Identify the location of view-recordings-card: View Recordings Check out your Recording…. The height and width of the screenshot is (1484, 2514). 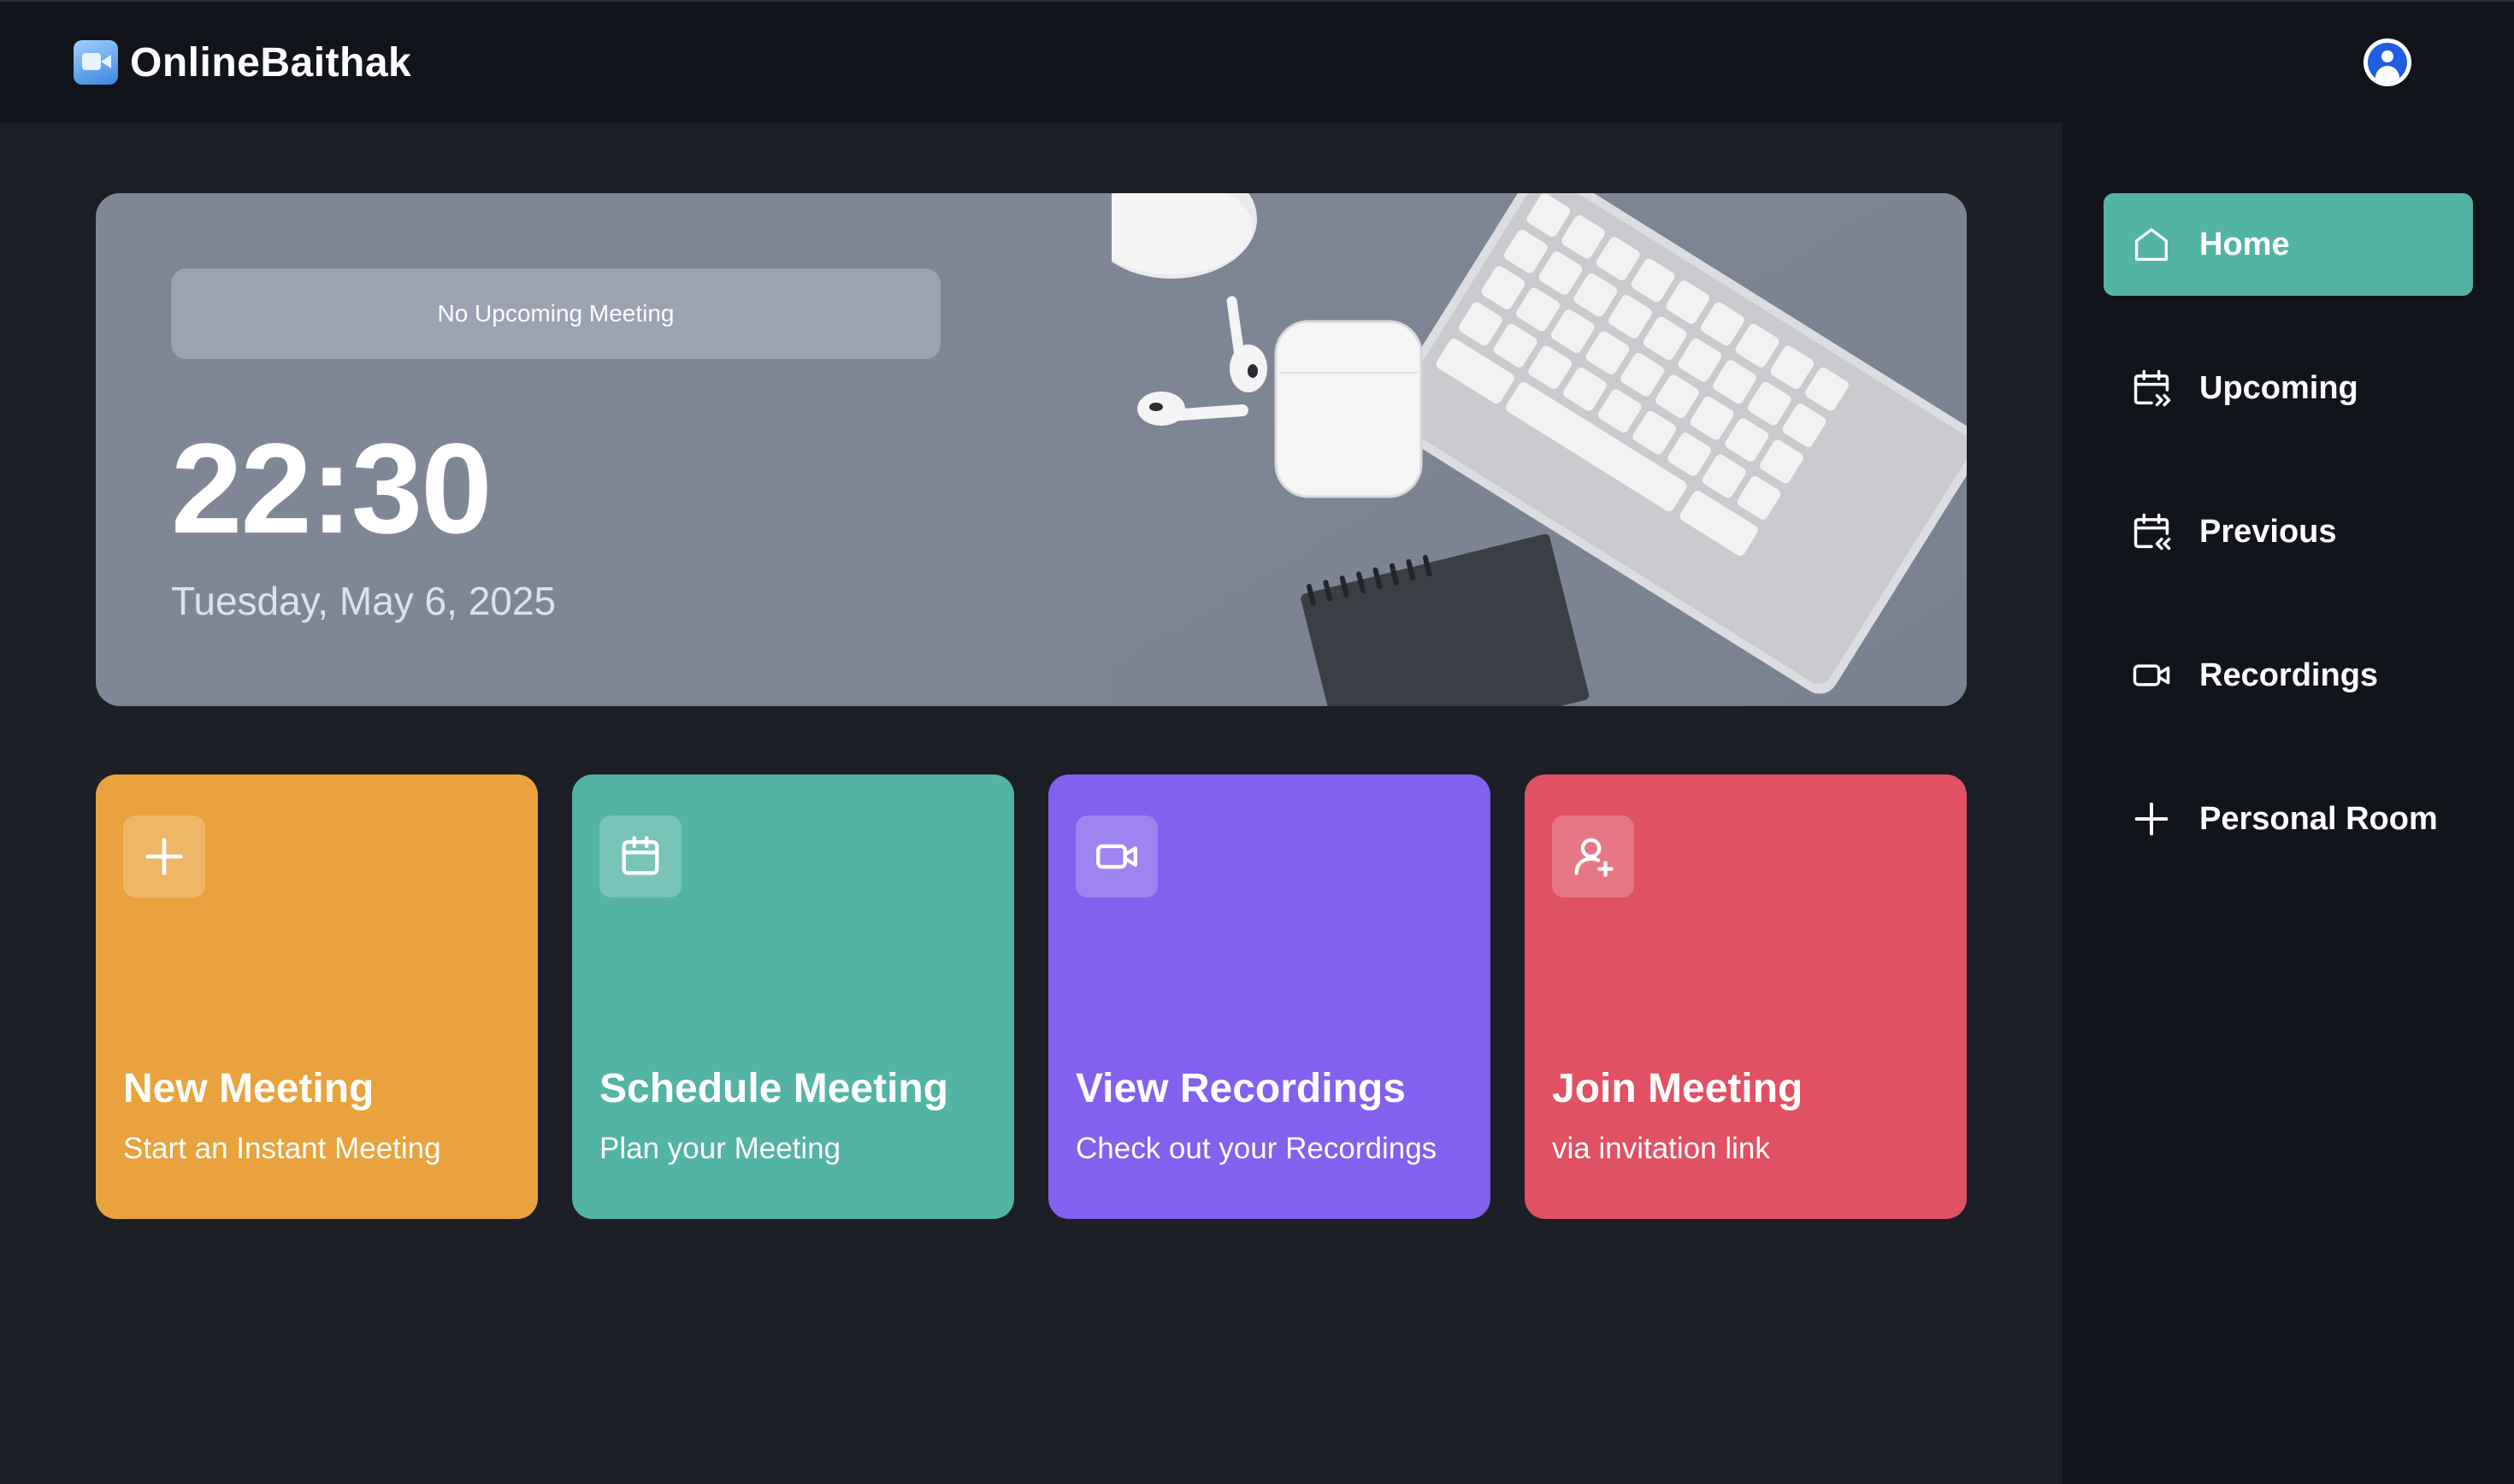
(1269, 996).